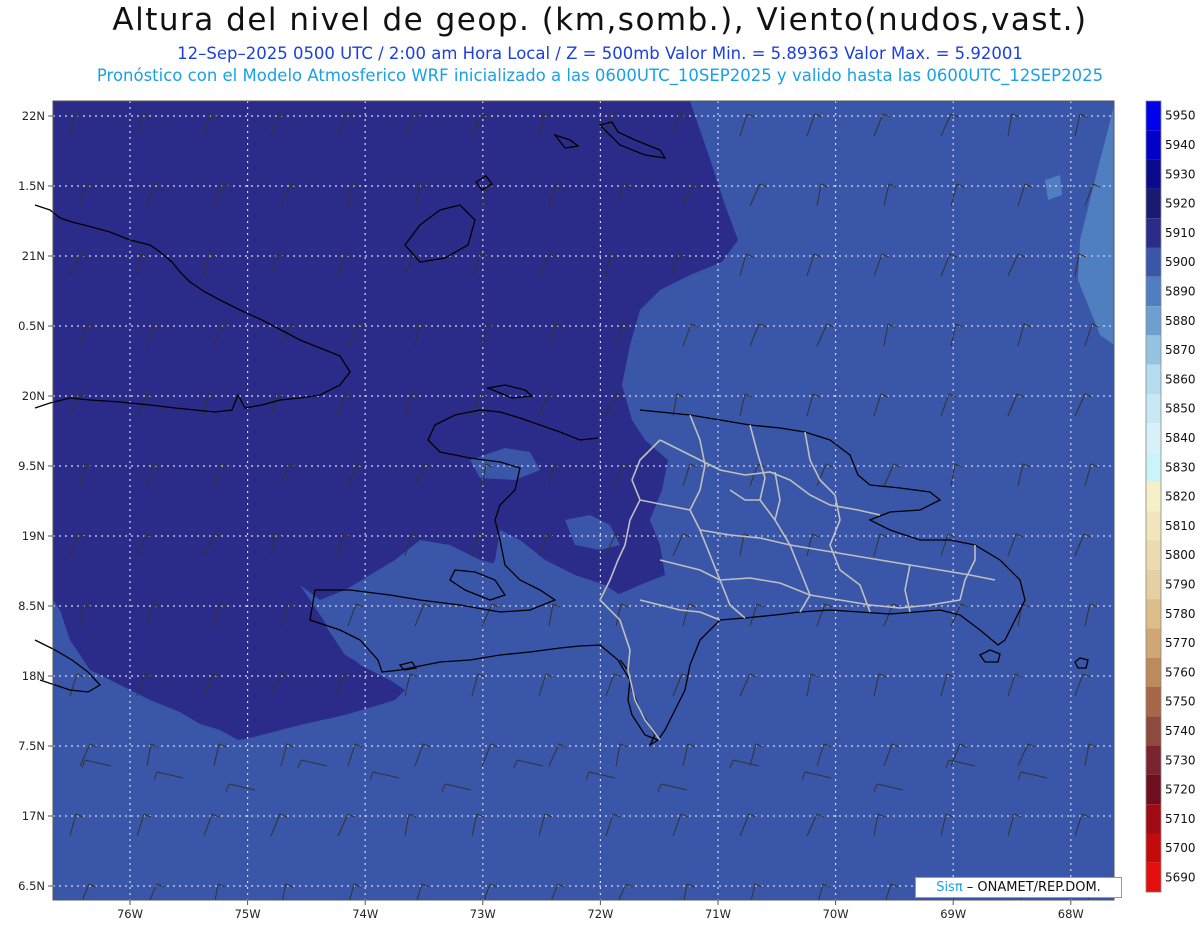  Describe the element at coordinates (718, 914) in the screenshot. I see `lon-tick-label: 71W` at that location.